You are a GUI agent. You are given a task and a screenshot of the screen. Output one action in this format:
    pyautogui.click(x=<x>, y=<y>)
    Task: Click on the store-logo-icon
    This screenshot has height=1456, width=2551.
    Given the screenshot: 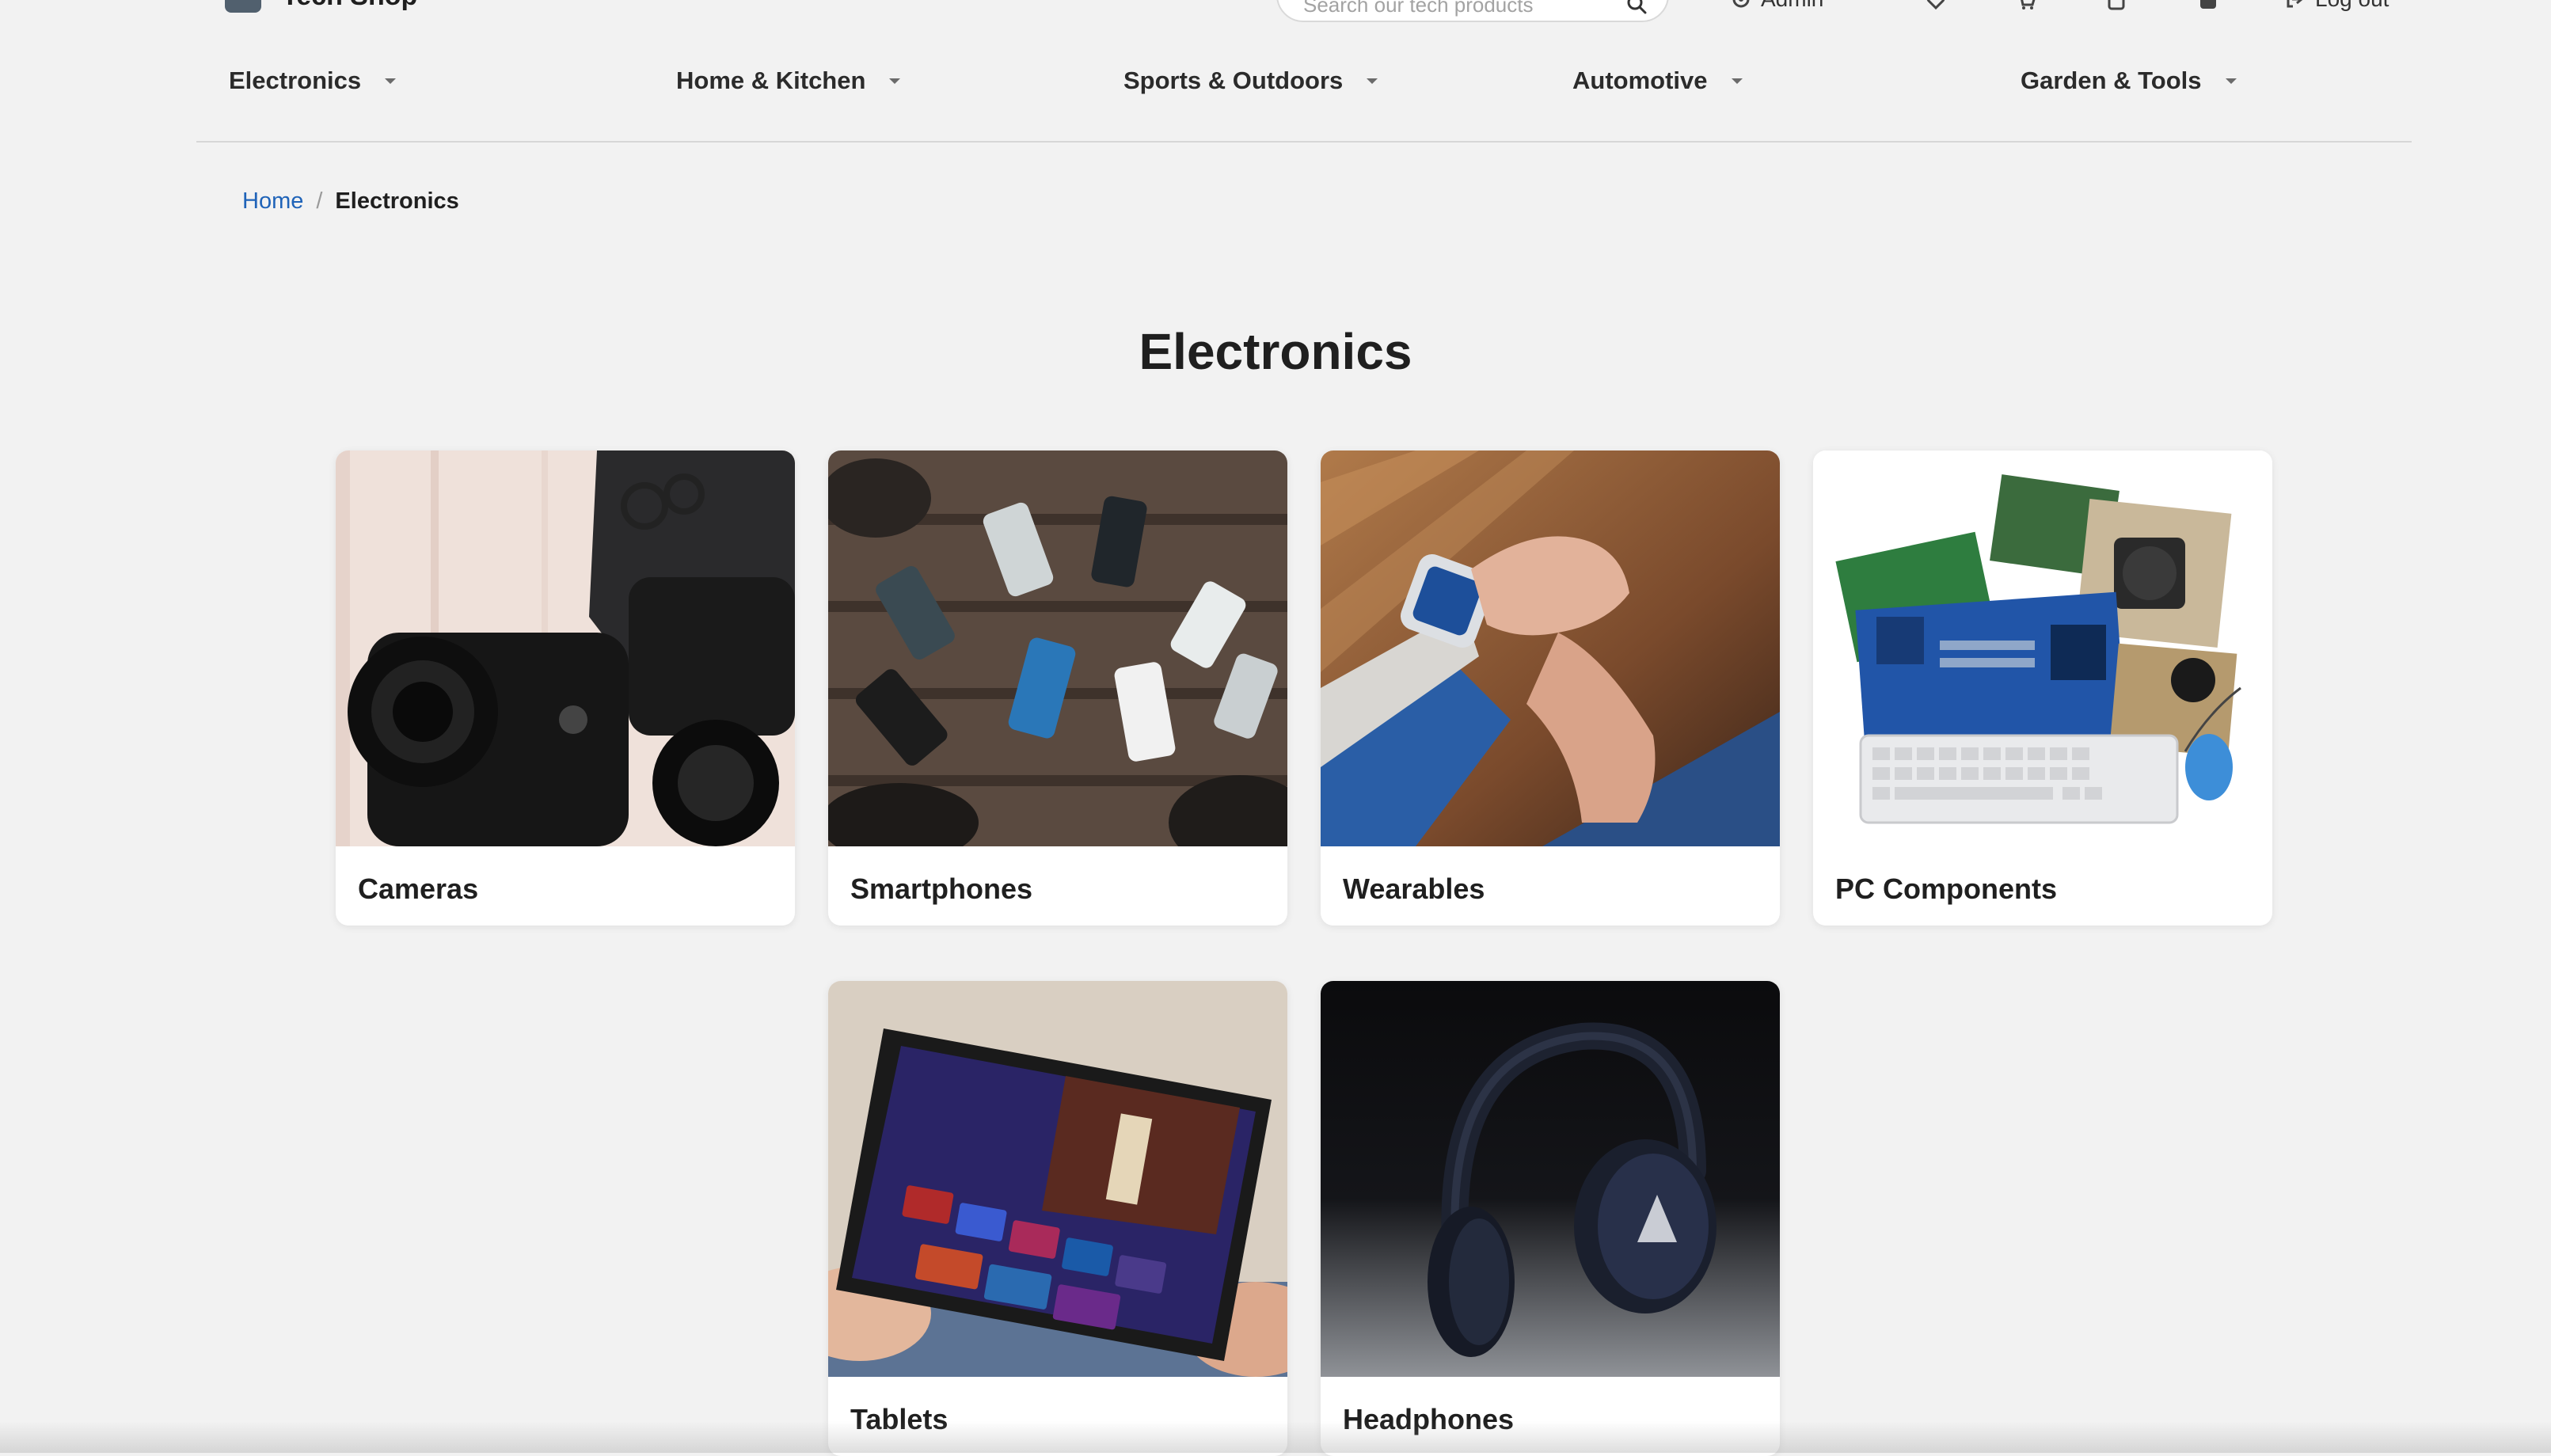 What is the action you would take?
    pyautogui.click(x=243, y=6)
    